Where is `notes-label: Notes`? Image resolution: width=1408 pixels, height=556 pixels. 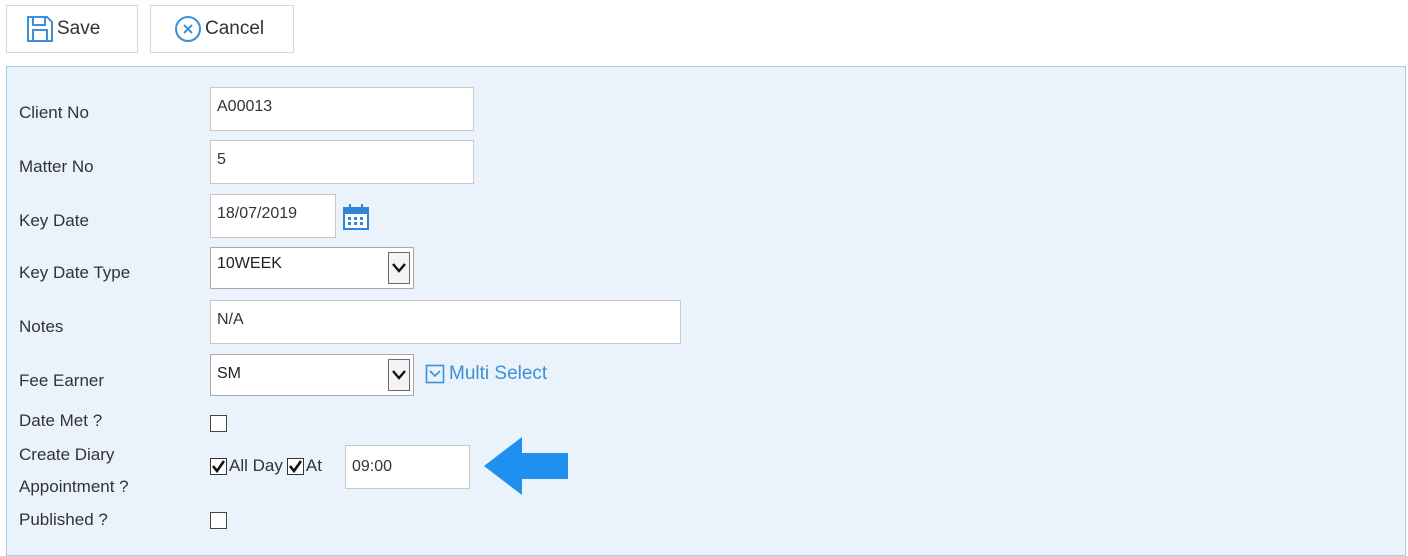
notes-label: Notes is located at coordinates (41, 326).